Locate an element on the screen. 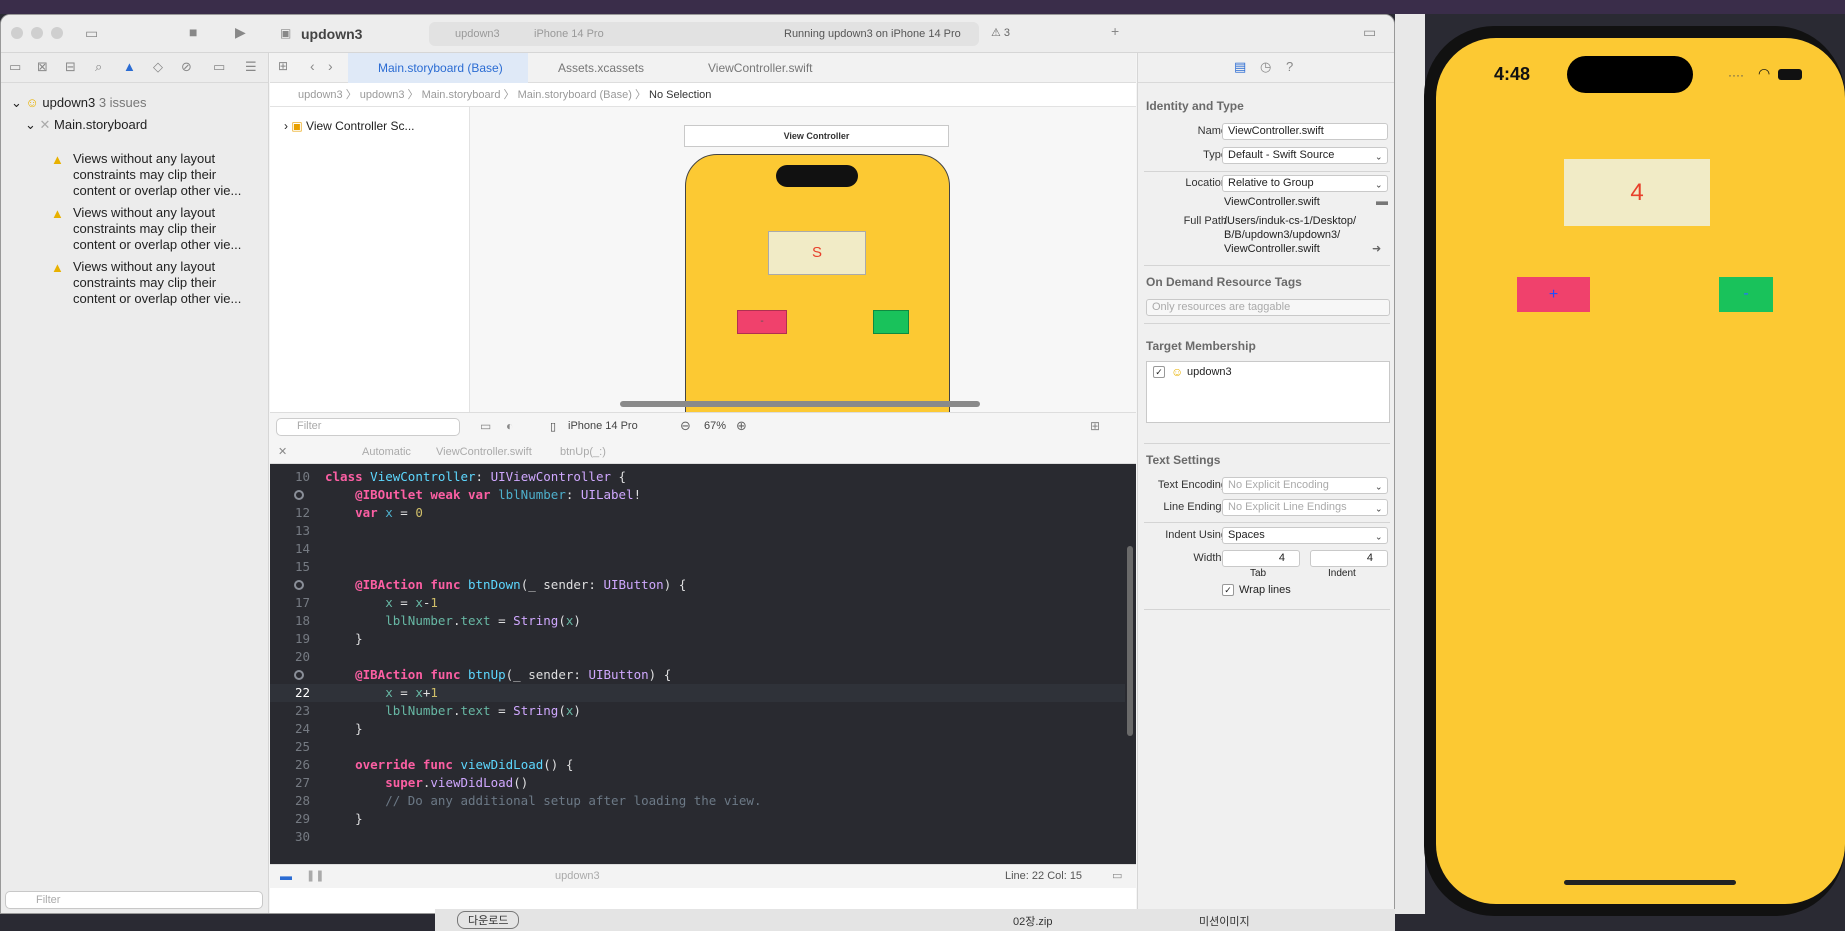  indent-width-stepper: 4 is located at coordinates (1349, 558).